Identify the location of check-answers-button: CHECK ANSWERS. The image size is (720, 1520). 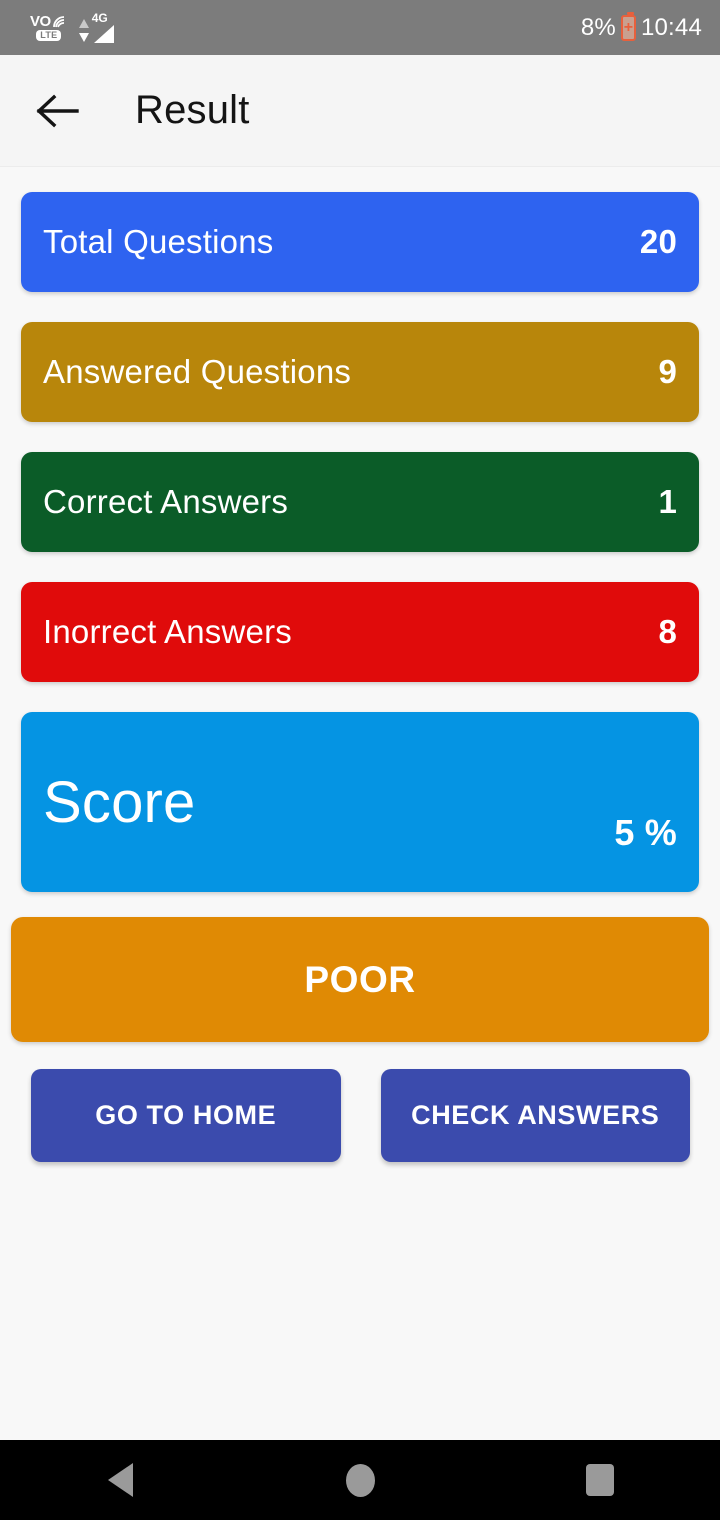
(535, 1115).